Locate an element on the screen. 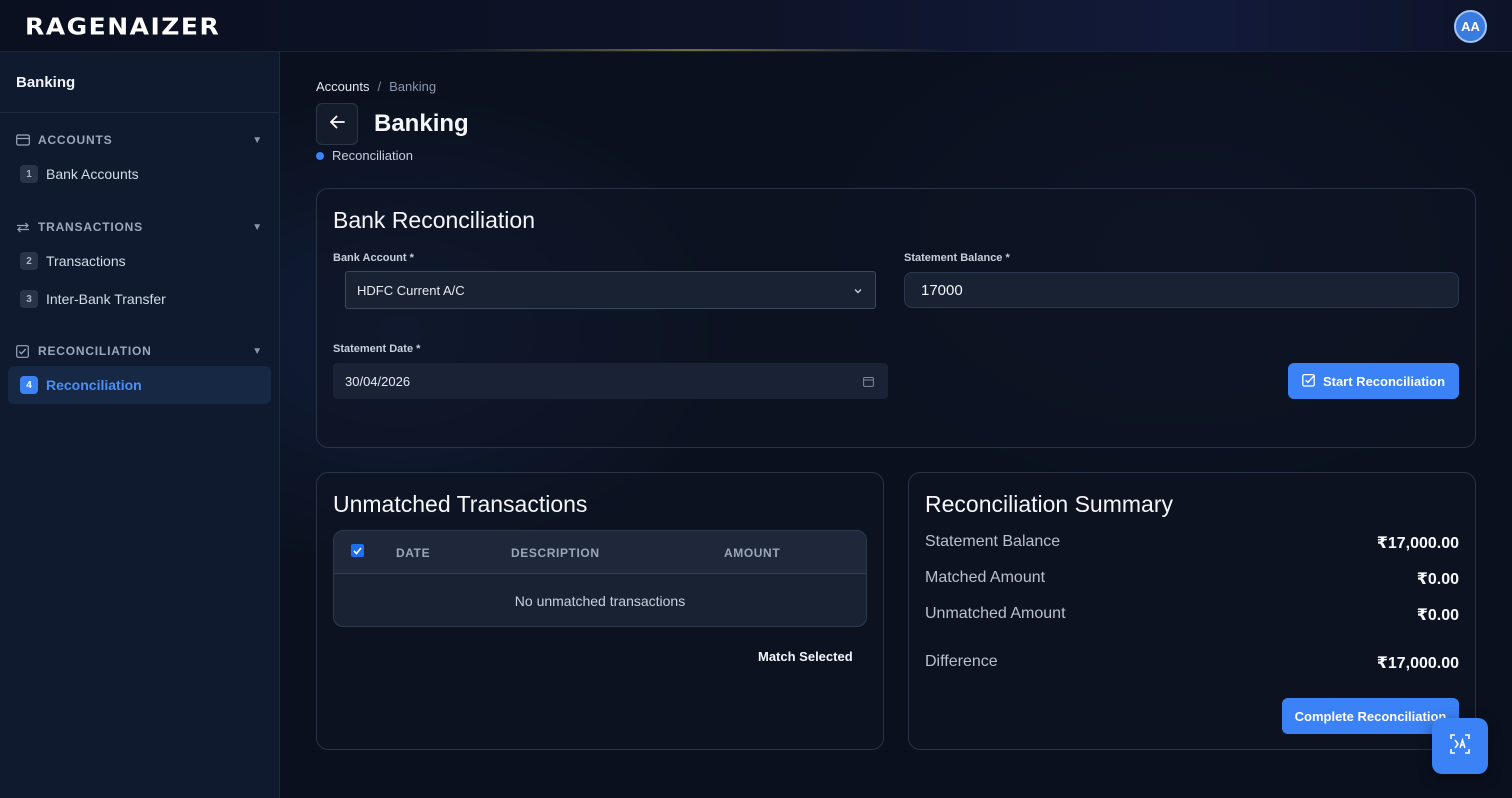  sidebar-item-transactions: 2 Transactions is located at coordinates (139, 261).